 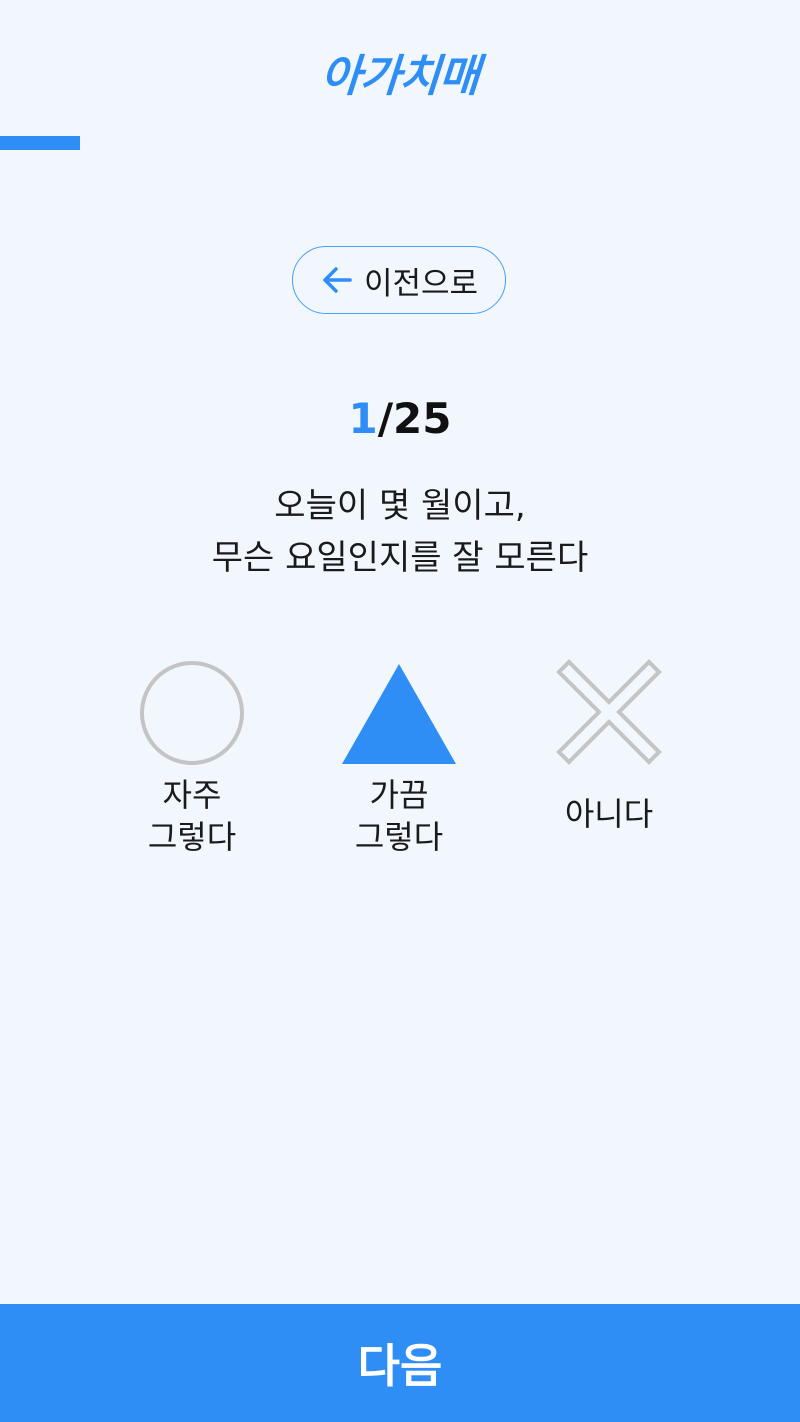 I want to click on question-line-2: 무슨 요일인지를 잘 모른다, so click(x=400, y=558).